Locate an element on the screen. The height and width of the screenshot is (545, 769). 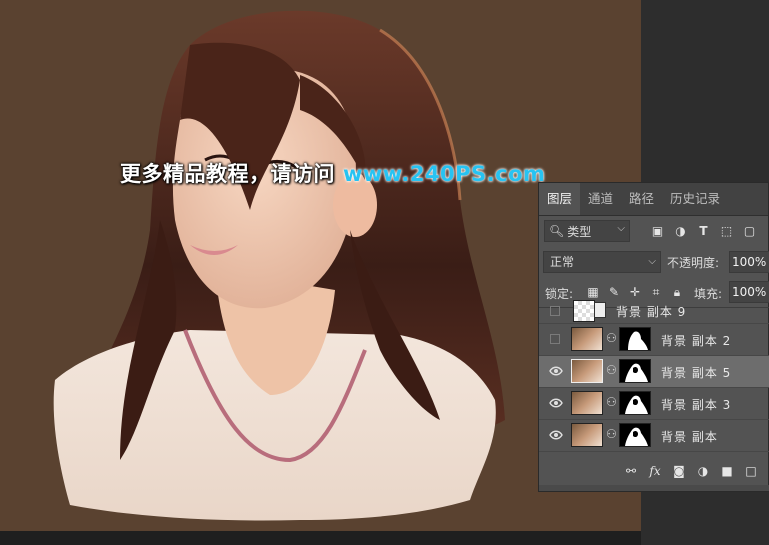
opacity-label: 不透明度: is located at coordinates (693, 263).